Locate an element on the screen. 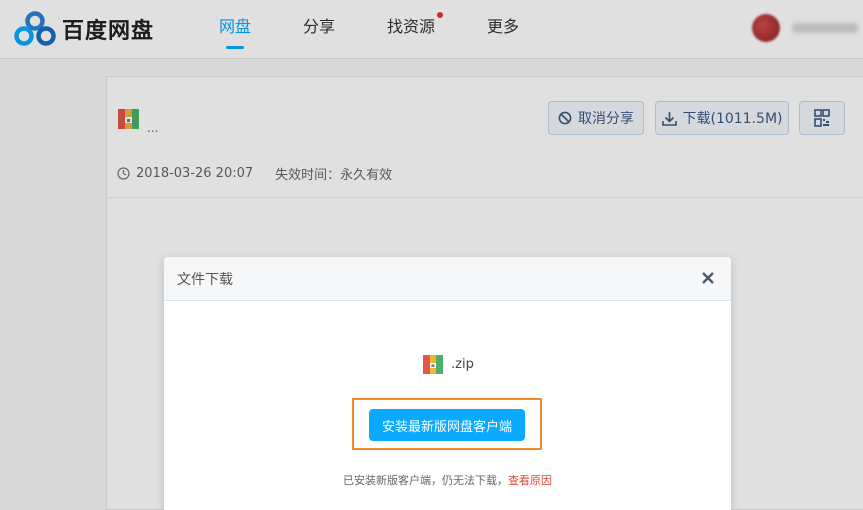 This screenshot has width=863, height=510. dialog-hint: 已安装新版客户端，仍无法下载，查看原因 is located at coordinates (447, 480).